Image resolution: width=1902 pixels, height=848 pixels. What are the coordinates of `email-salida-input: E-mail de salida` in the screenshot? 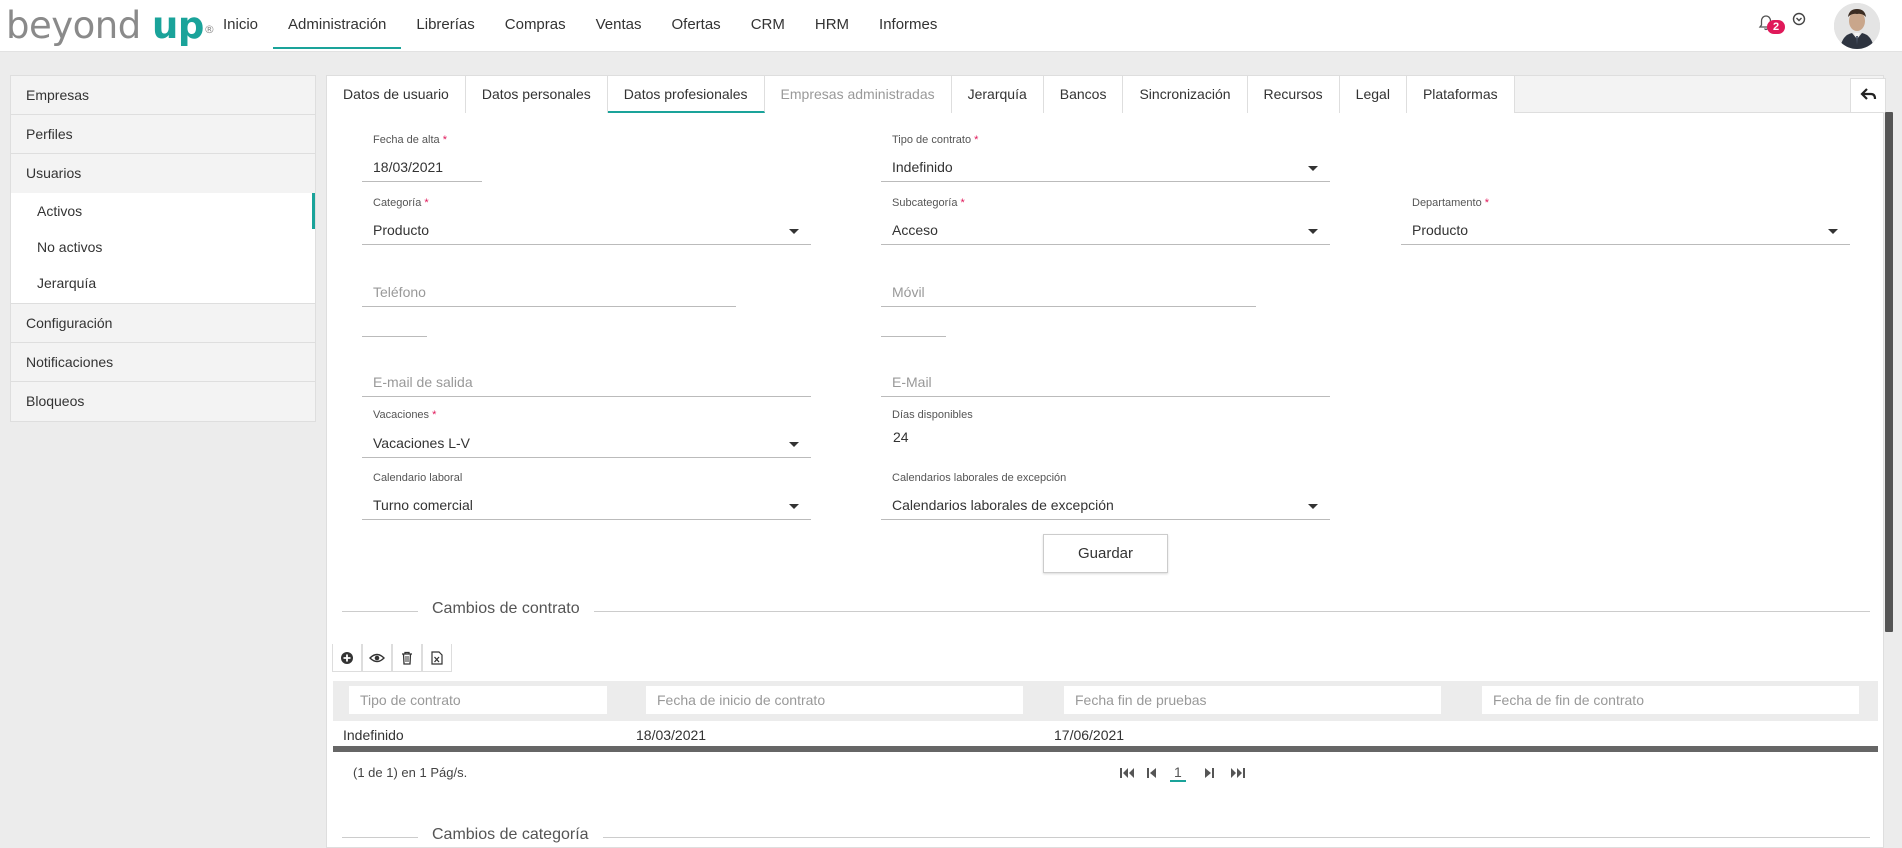 It's located at (586, 382).